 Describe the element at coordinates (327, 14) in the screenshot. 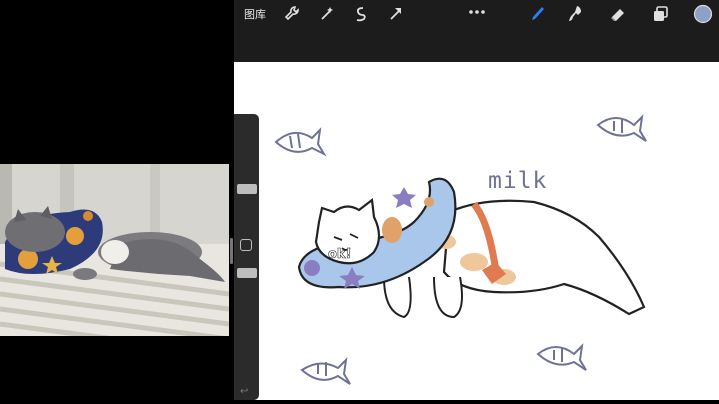

I see `magic-wand-icon` at that location.